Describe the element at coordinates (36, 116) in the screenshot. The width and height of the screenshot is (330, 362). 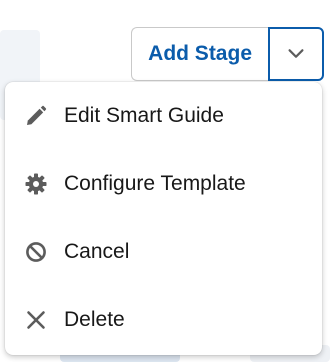
I see `pencil-icon` at that location.